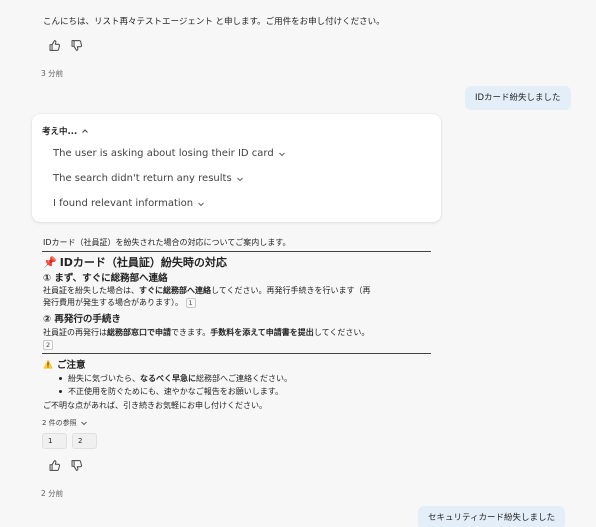  I want to click on citation-2: 2, so click(48, 344).